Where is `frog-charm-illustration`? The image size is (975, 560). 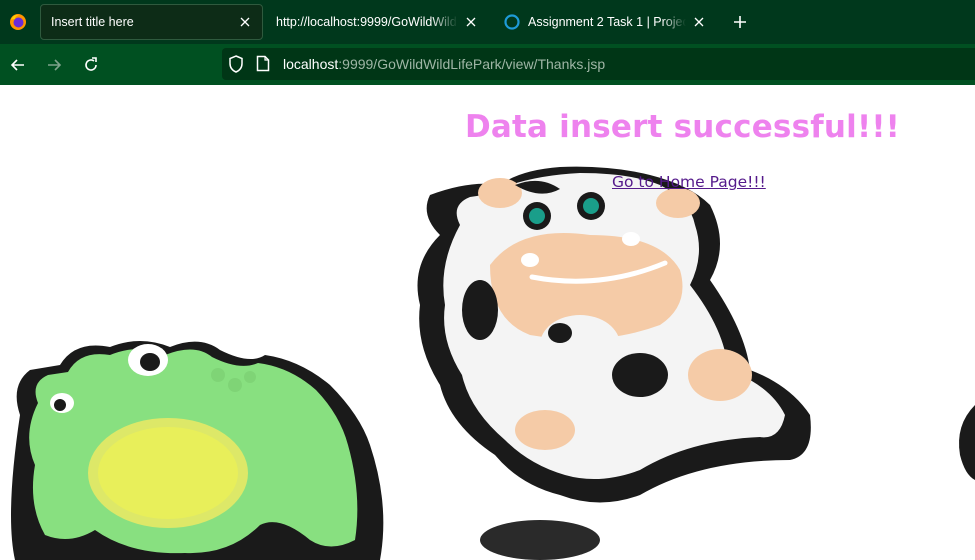 frog-charm-illustration is located at coordinates (197, 450).